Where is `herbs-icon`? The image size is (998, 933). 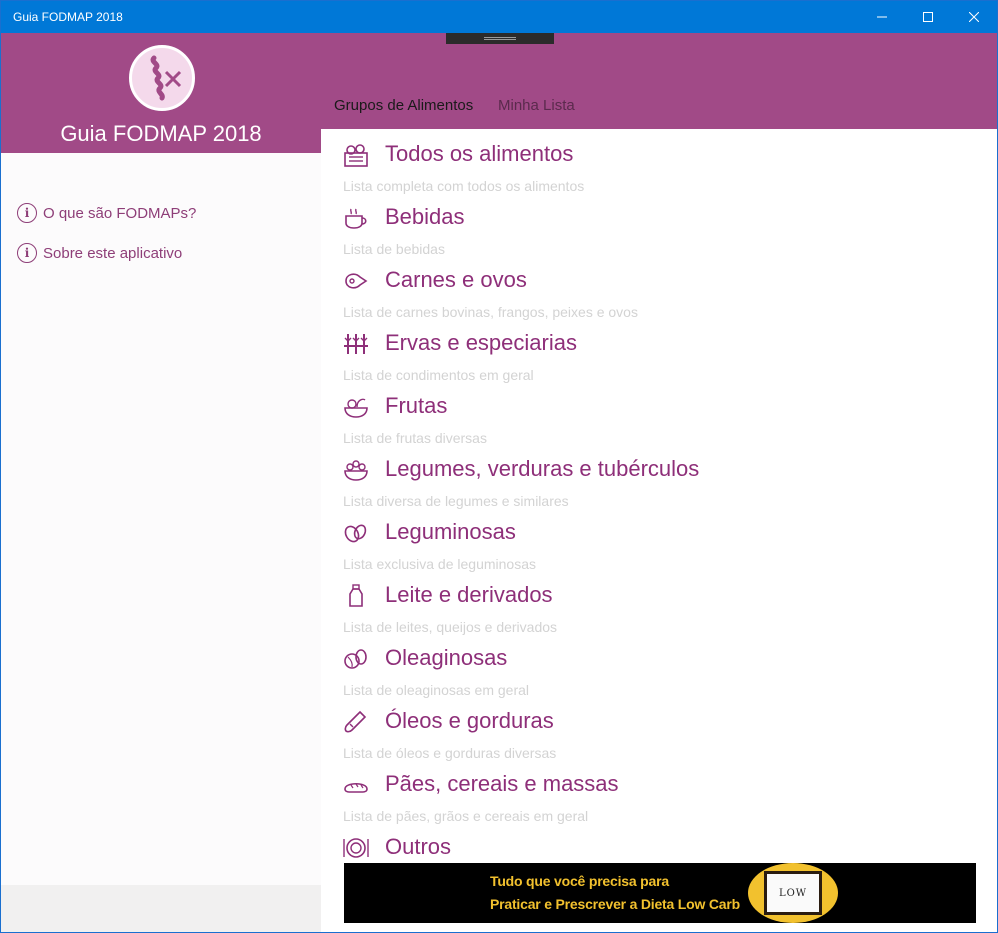 herbs-icon is located at coordinates (356, 344).